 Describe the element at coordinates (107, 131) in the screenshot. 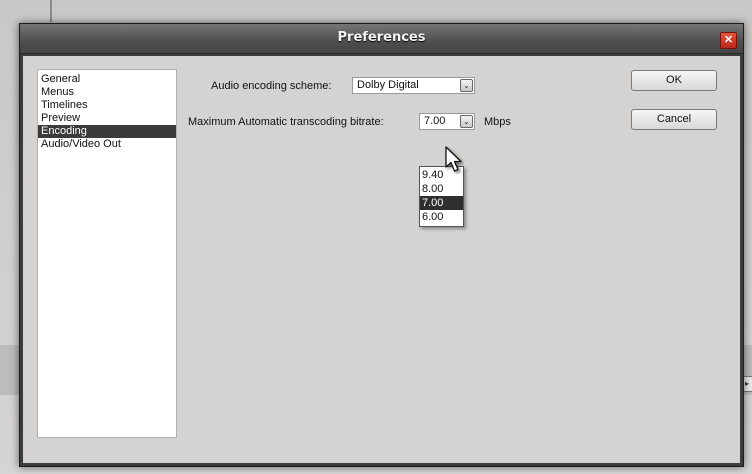

I see `category-item-encoding: Encoding` at that location.